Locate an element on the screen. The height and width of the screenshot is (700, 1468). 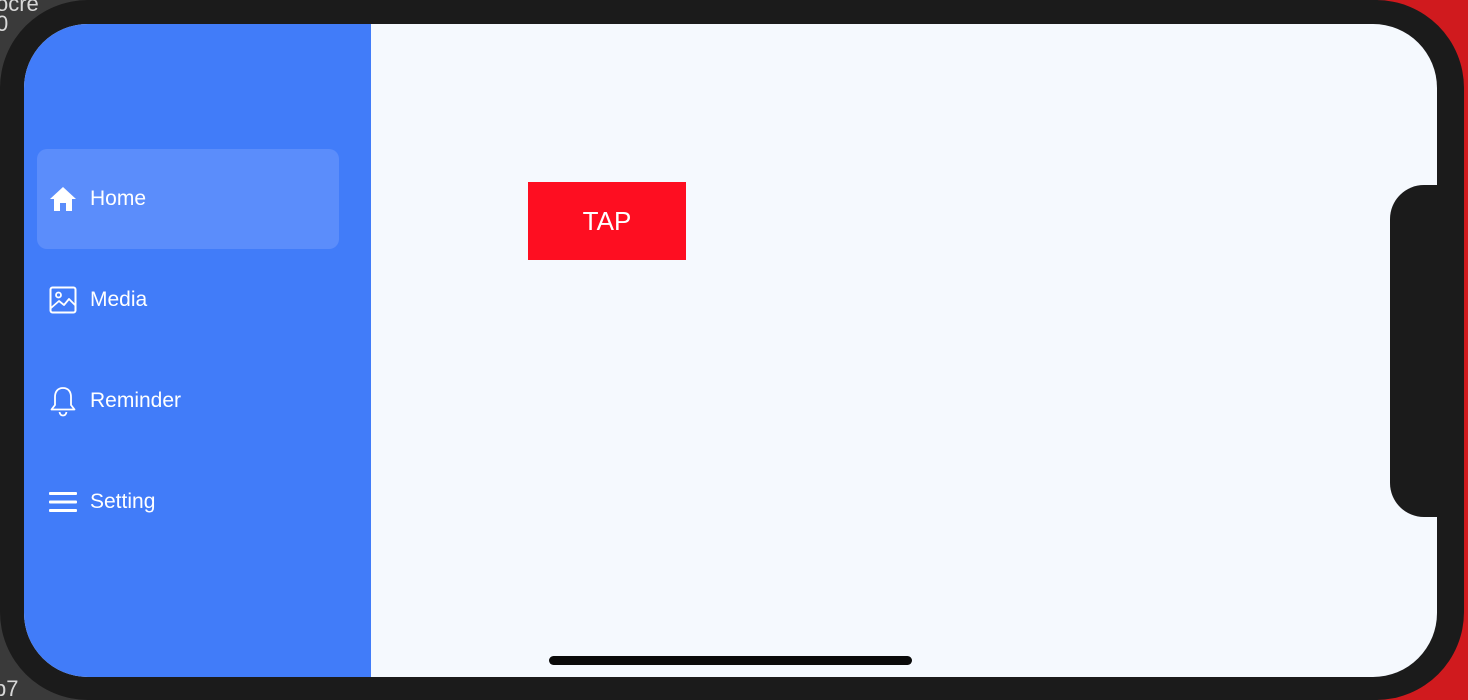
home-icon is located at coordinates (63, 199).